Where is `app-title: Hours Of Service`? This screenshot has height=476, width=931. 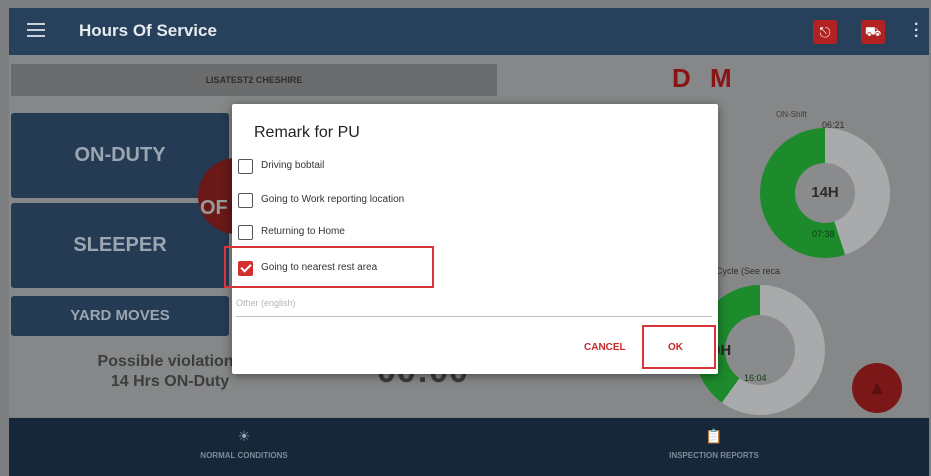 app-title: Hours Of Service is located at coordinates (148, 30).